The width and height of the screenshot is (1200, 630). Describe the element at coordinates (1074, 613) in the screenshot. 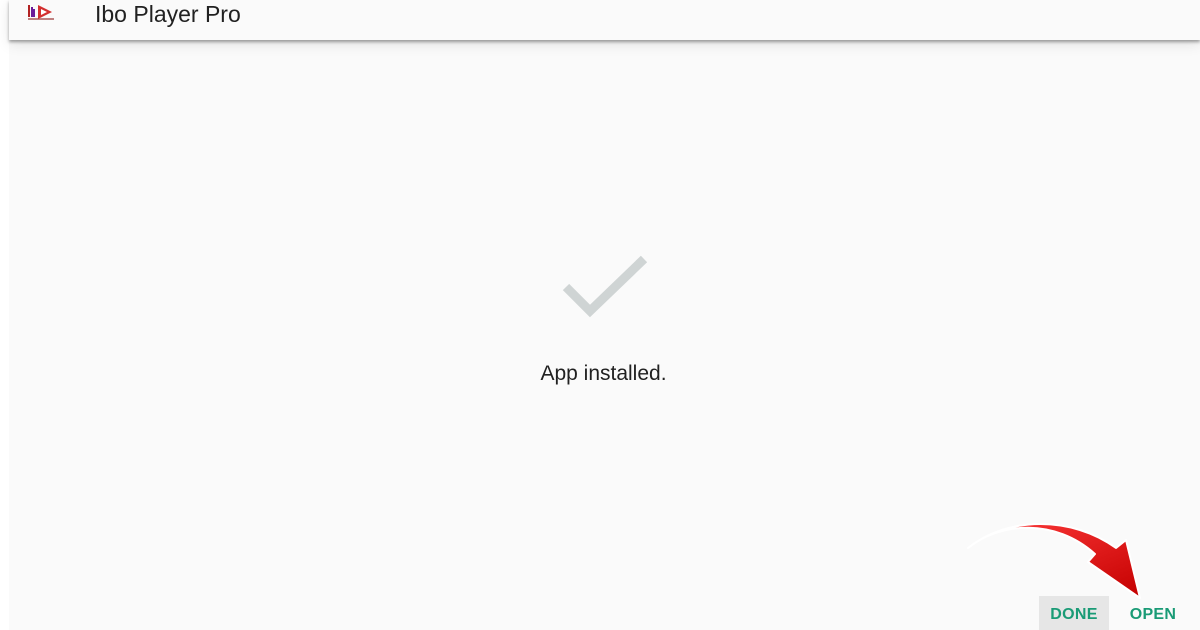

I see `done-button: DONE` at that location.